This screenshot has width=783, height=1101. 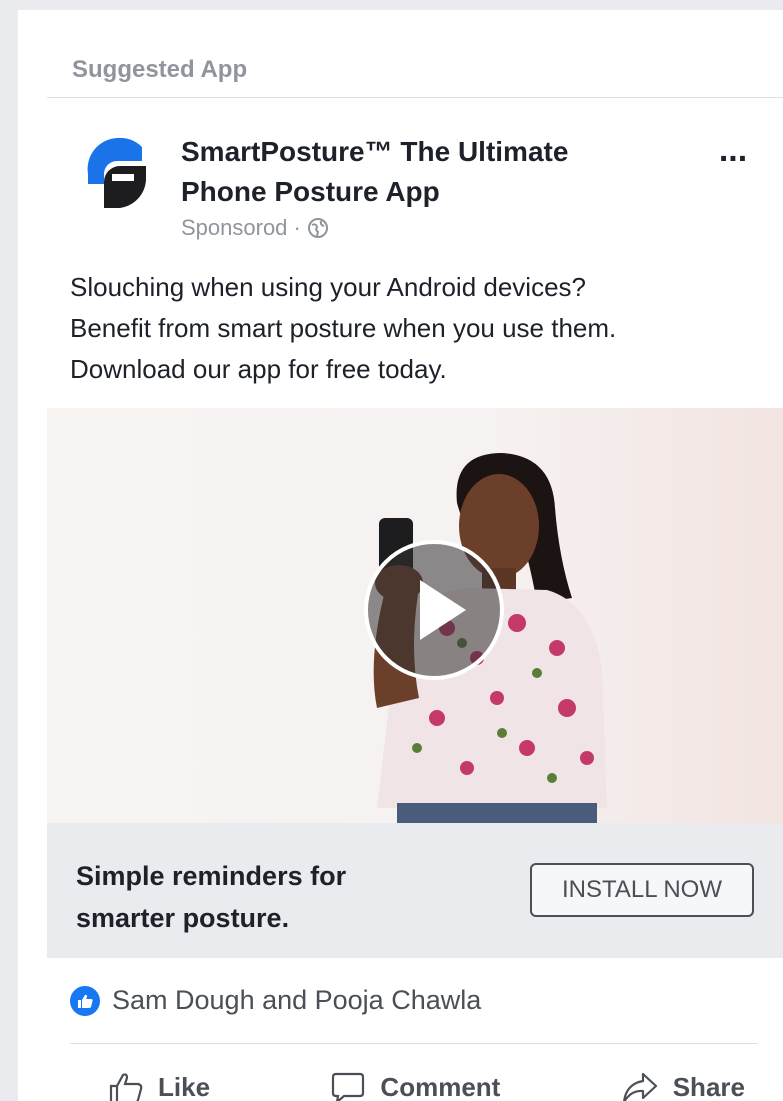 I want to click on cta-headline-line: Simple reminders for, so click(x=211, y=876).